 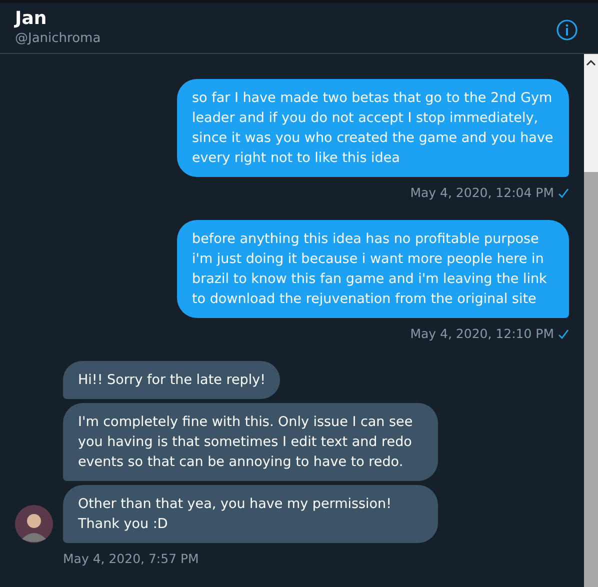 What do you see at coordinates (373, 128) in the screenshot?
I see `message-bubble: so far I have made two betas that go to the 2nd Gym leader and if you do not accept I stop immediately, since it was you who created the game and you have every right not to like this idea` at bounding box center [373, 128].